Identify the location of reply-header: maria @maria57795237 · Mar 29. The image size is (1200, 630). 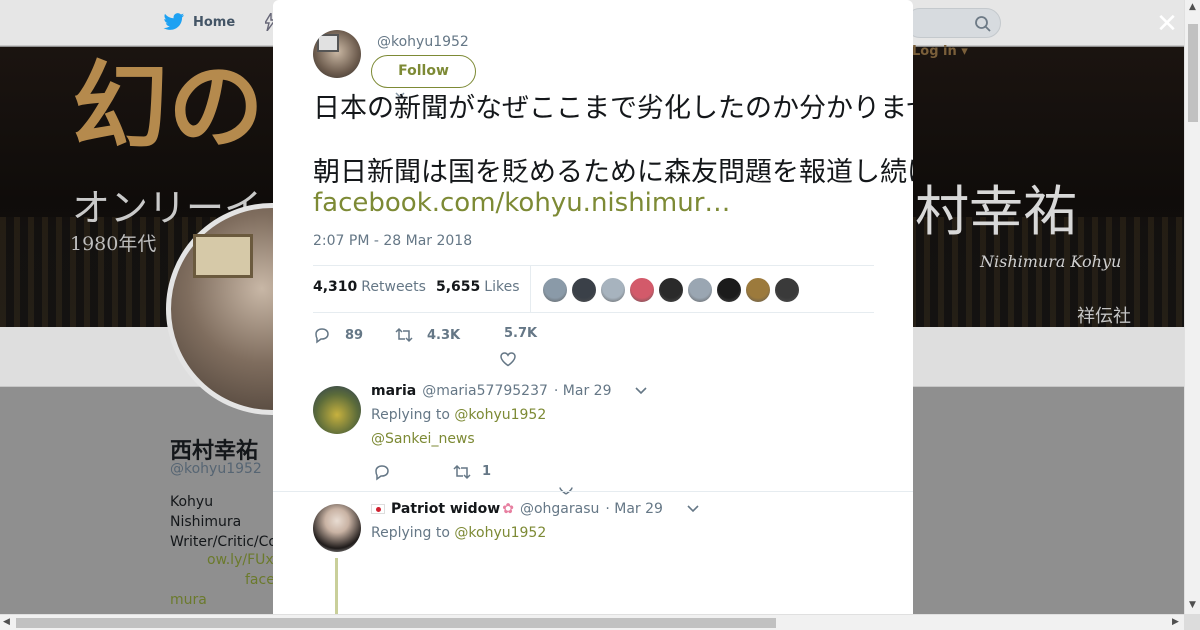
(509, 391).